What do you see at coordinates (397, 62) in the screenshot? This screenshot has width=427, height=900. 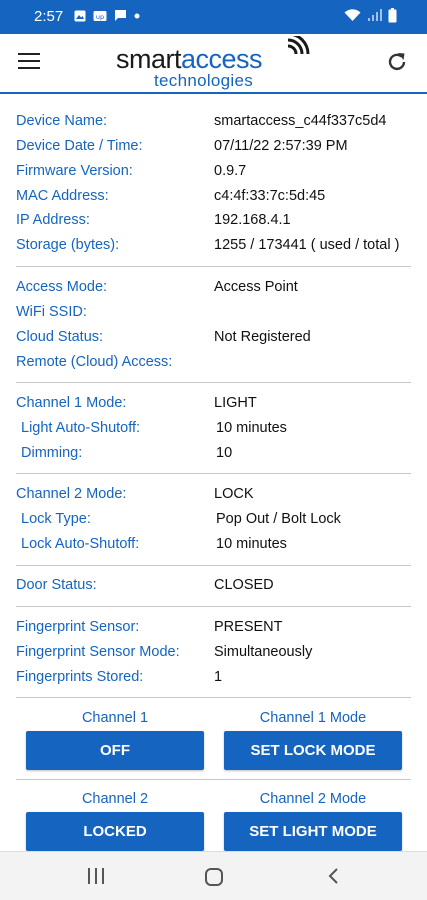 I see `refresh-icon` at bounding box center [397, 62].